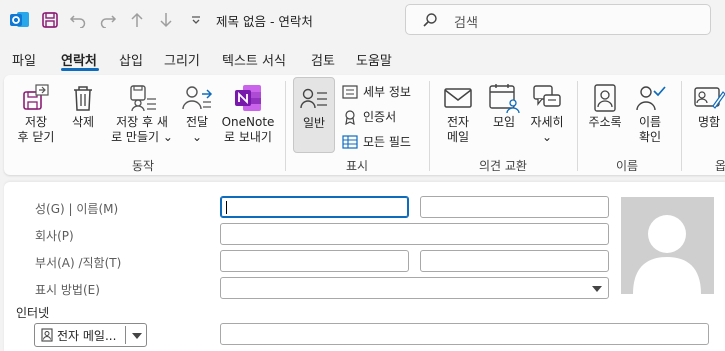 The height and width of the screenshot is (351, 725). Describe the element at coordinates (182, 59) in the screenshot. I see `tab-draw: 그리기` at that location.